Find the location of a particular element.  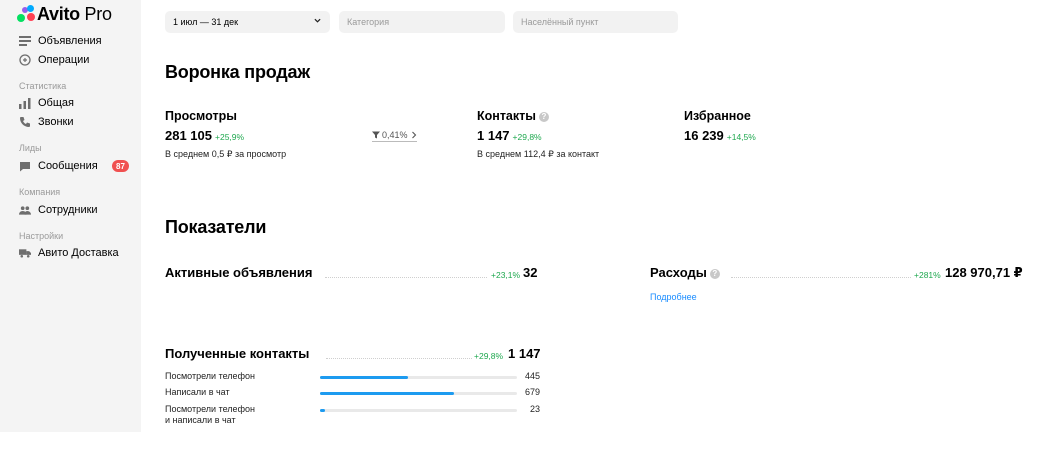

avito-logo-icon is located at coordinates (26, 14).